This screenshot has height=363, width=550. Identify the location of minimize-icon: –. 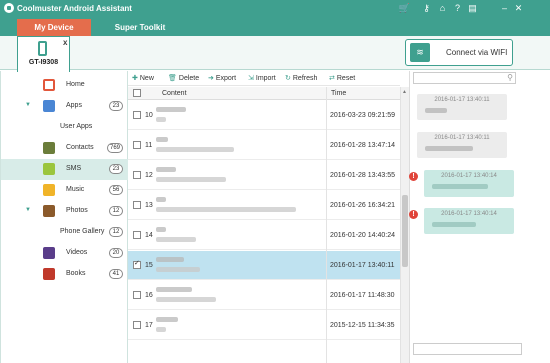
(504, 8).